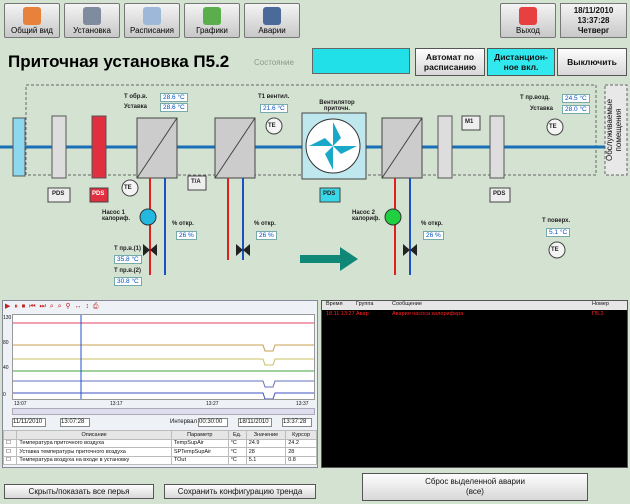 This screenshot has width=630, height=504. Describe the element at coordinates (255, 422) in the screenshot. I see `date-end-input: 18/11/2010` at that location.